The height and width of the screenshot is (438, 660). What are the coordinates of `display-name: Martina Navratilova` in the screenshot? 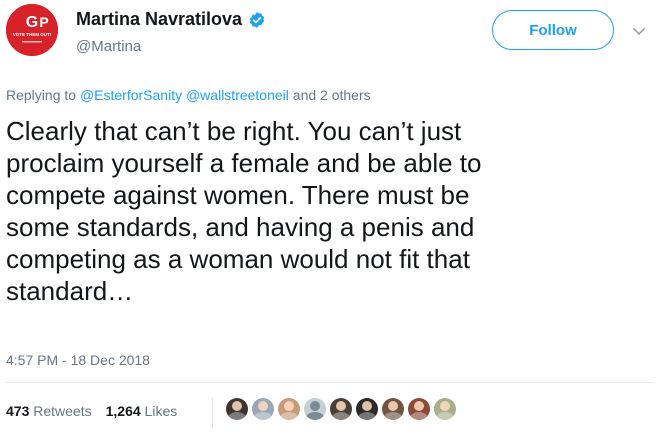 It's located at (159, 19).